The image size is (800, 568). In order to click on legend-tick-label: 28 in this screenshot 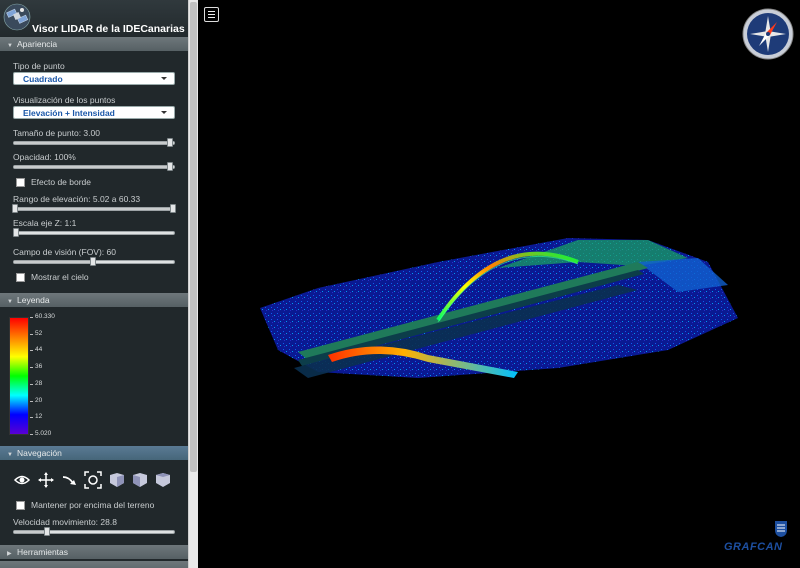, I will do `click(39, 383)`.